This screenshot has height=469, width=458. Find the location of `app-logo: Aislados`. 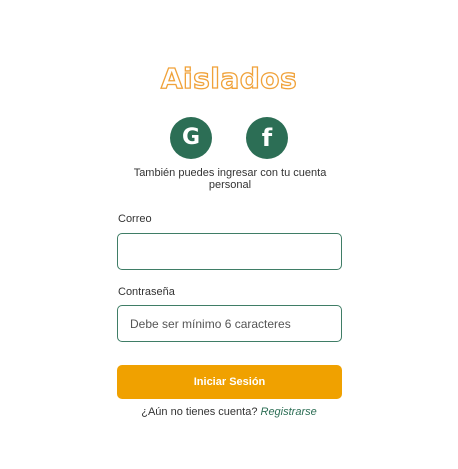

app-logo: Aislados is located at coordinates (229, 78).